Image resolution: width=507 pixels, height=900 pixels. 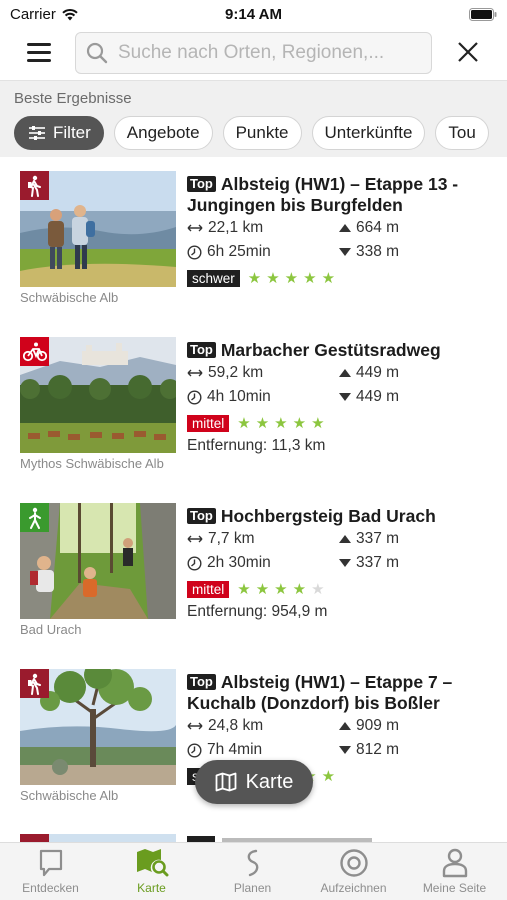 What do you see at coordinates (208, 589) in the screenshot?
I see `difficulty-badge: mittel` at bounding box center [208, 589].